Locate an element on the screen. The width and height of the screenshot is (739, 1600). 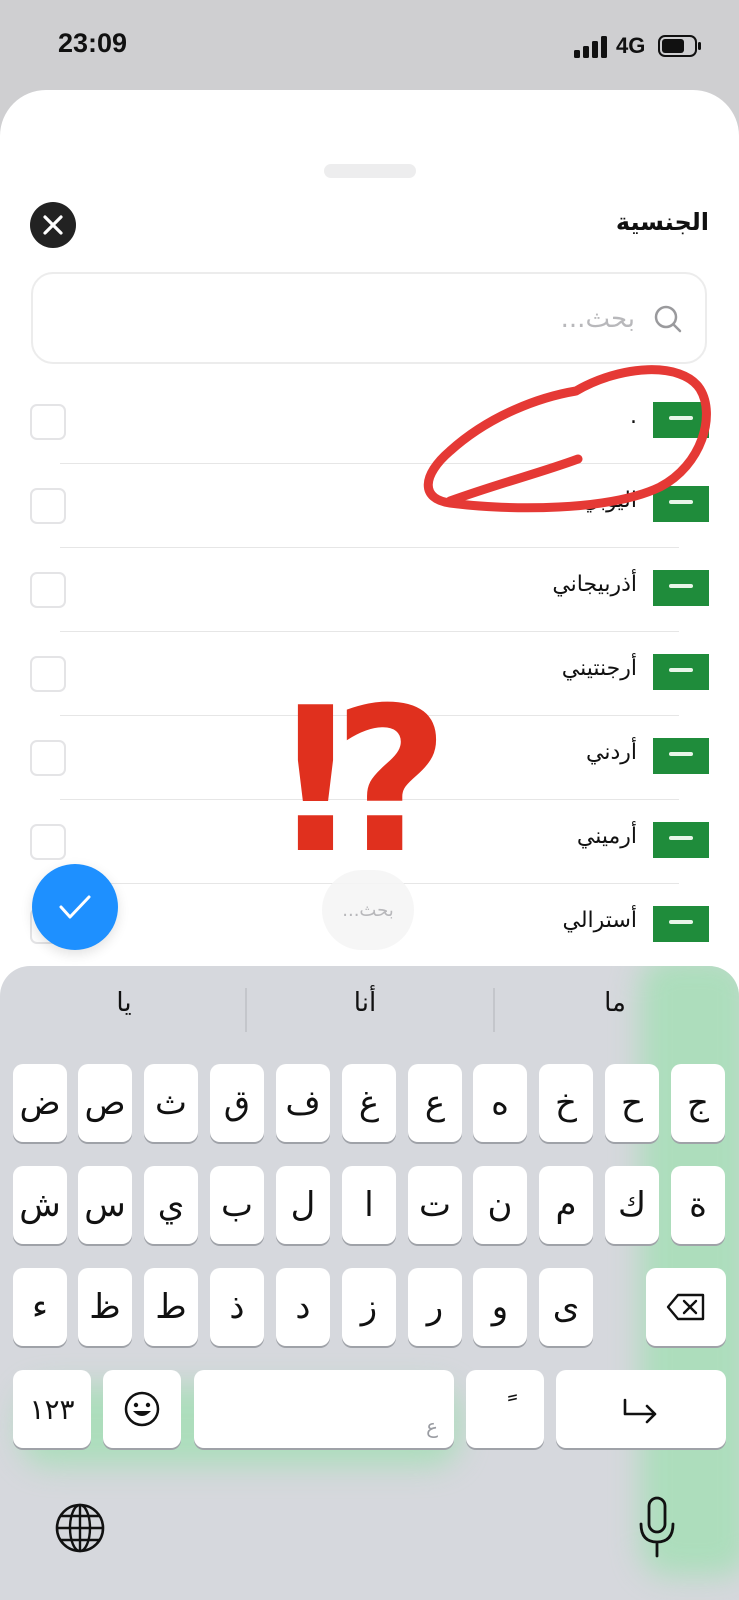
backspace-icon is located at coordinates (685, 1307).